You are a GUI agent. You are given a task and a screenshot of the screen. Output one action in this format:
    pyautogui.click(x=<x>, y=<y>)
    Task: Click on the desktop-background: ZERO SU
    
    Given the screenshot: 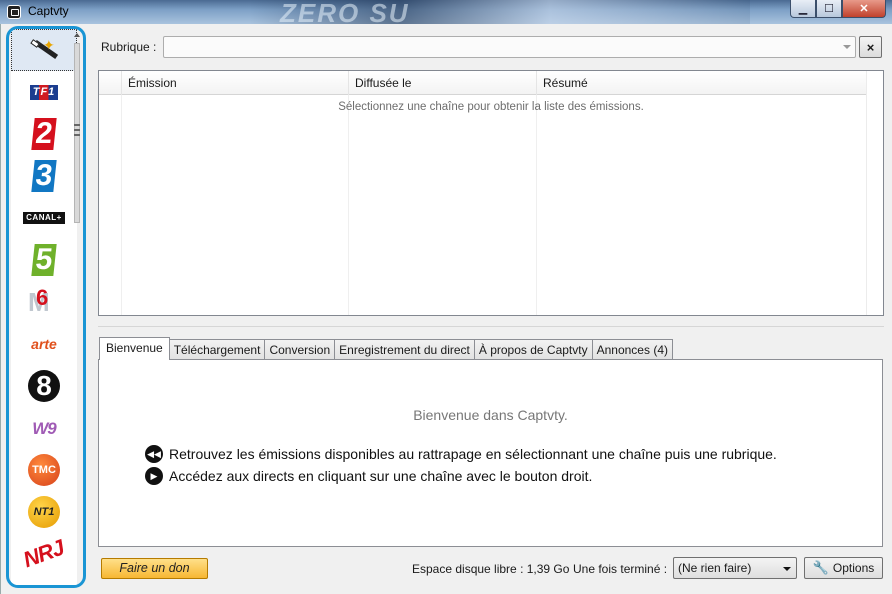 What is the action you would take?
    pyautogui.click(x=500, y=14)
    